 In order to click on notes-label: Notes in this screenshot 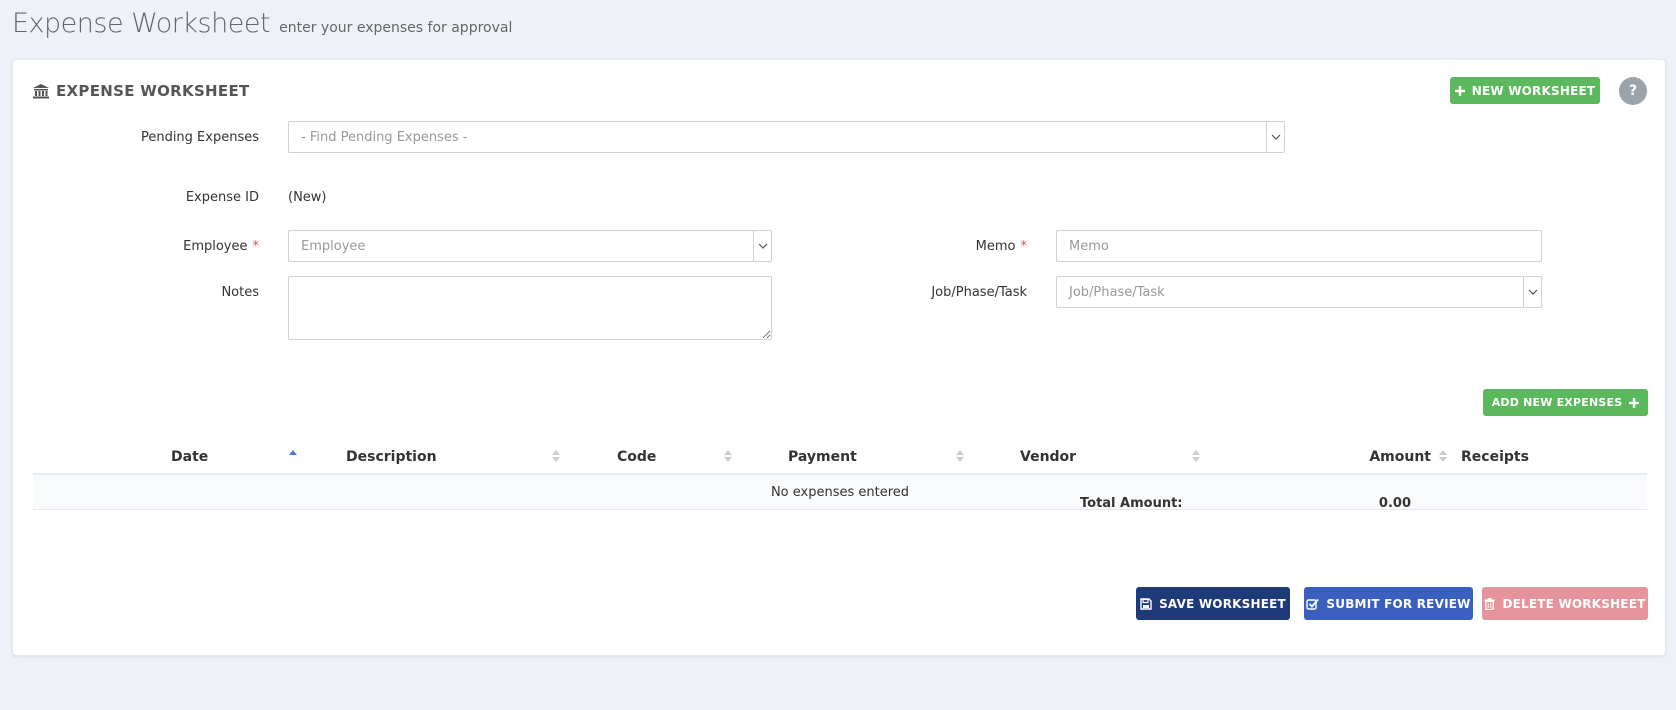, I will do `click(240, 292)`.